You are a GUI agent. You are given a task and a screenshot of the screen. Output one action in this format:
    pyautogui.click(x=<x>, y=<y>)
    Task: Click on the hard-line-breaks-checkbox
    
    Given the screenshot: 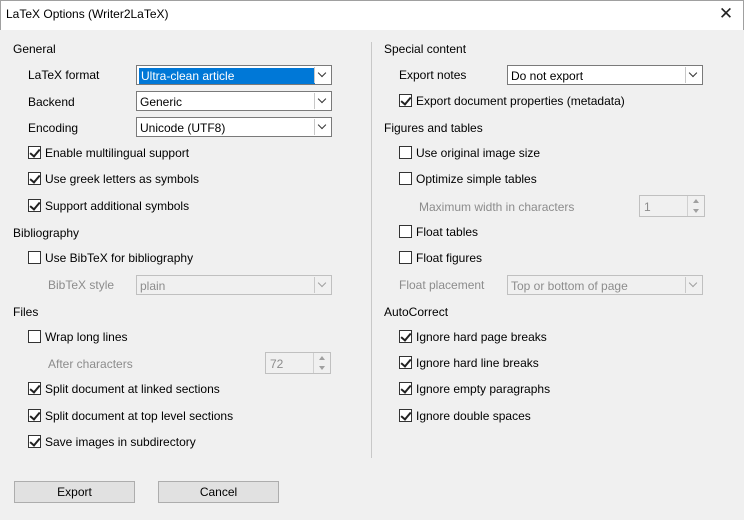 What is the action you would take?
    pyautogui.click(x=405, y=362)
    